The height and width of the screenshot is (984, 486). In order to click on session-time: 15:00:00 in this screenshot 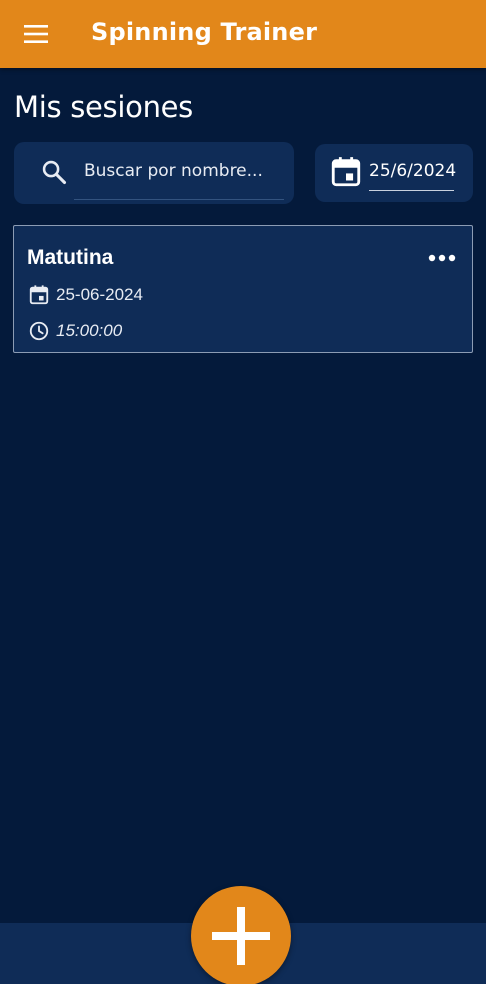, I will do `click(89, 330)`.